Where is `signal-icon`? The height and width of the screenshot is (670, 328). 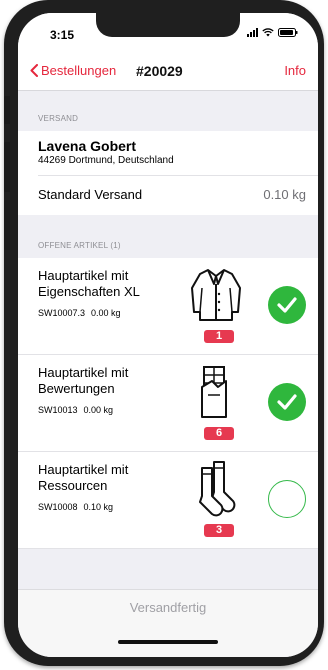
signal-icon is located at coordinates (252, 32).